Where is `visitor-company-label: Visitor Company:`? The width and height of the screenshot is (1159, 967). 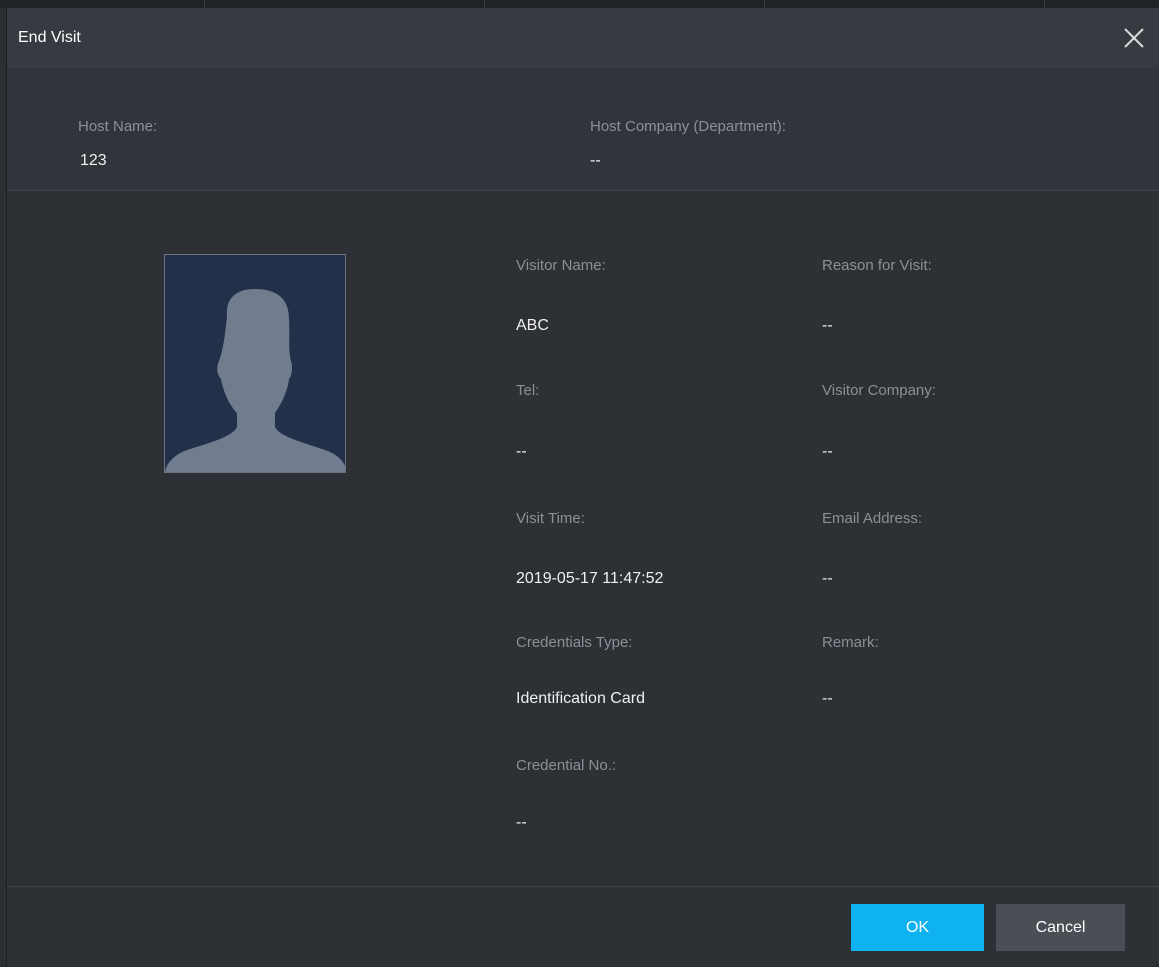 visitor-company-label: Visitor Company: is located at coordinates (879, 390).